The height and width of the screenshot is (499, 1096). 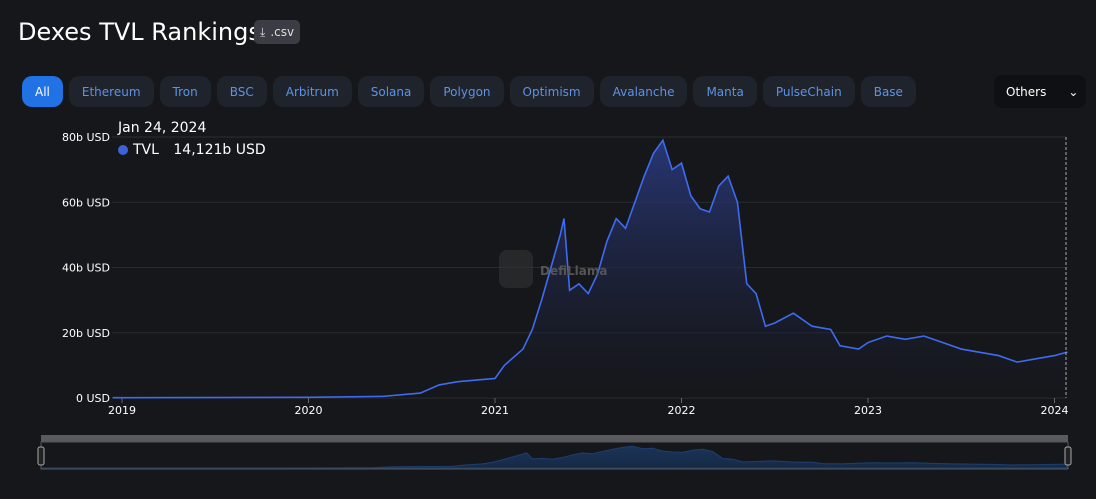 I want to click on slider-handle-right, so click(x=1068, y=456).